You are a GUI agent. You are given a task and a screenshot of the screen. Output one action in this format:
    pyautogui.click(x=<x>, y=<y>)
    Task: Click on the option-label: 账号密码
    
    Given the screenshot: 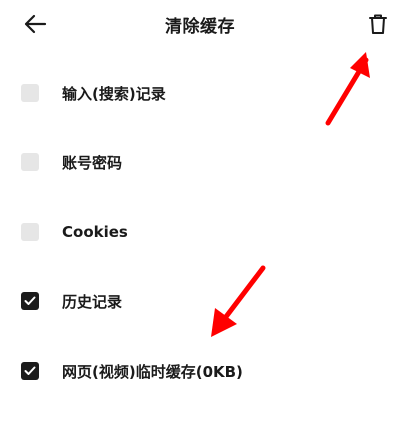 What is the action you would take?
    pyautogui.click(x=92, y=162)
    